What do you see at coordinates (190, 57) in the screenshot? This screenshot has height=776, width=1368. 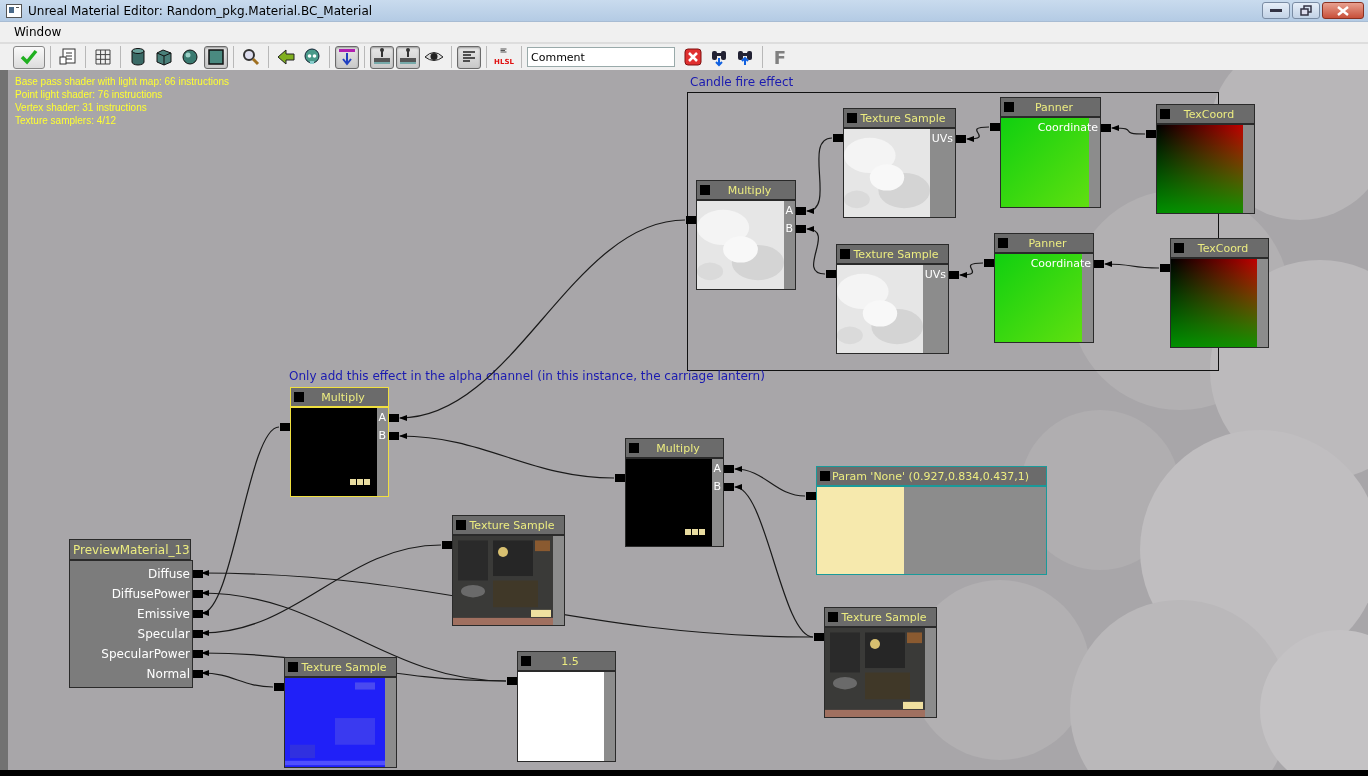 I see `sphere-icon` at bounding box center [190, 57].